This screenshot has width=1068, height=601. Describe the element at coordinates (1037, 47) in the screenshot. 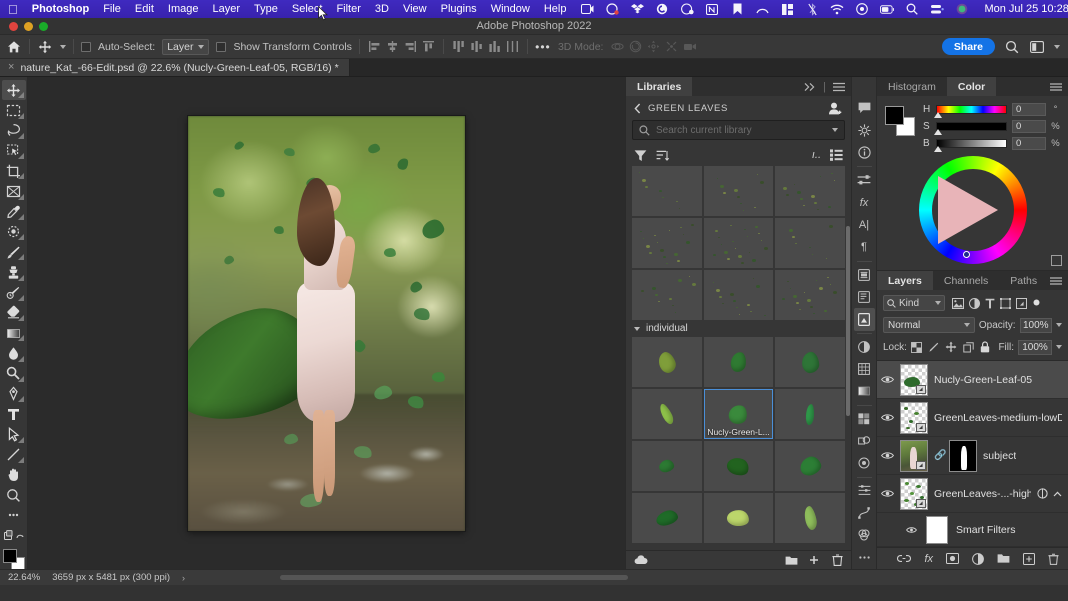

I see `workspace-switcher-icon` at that location.